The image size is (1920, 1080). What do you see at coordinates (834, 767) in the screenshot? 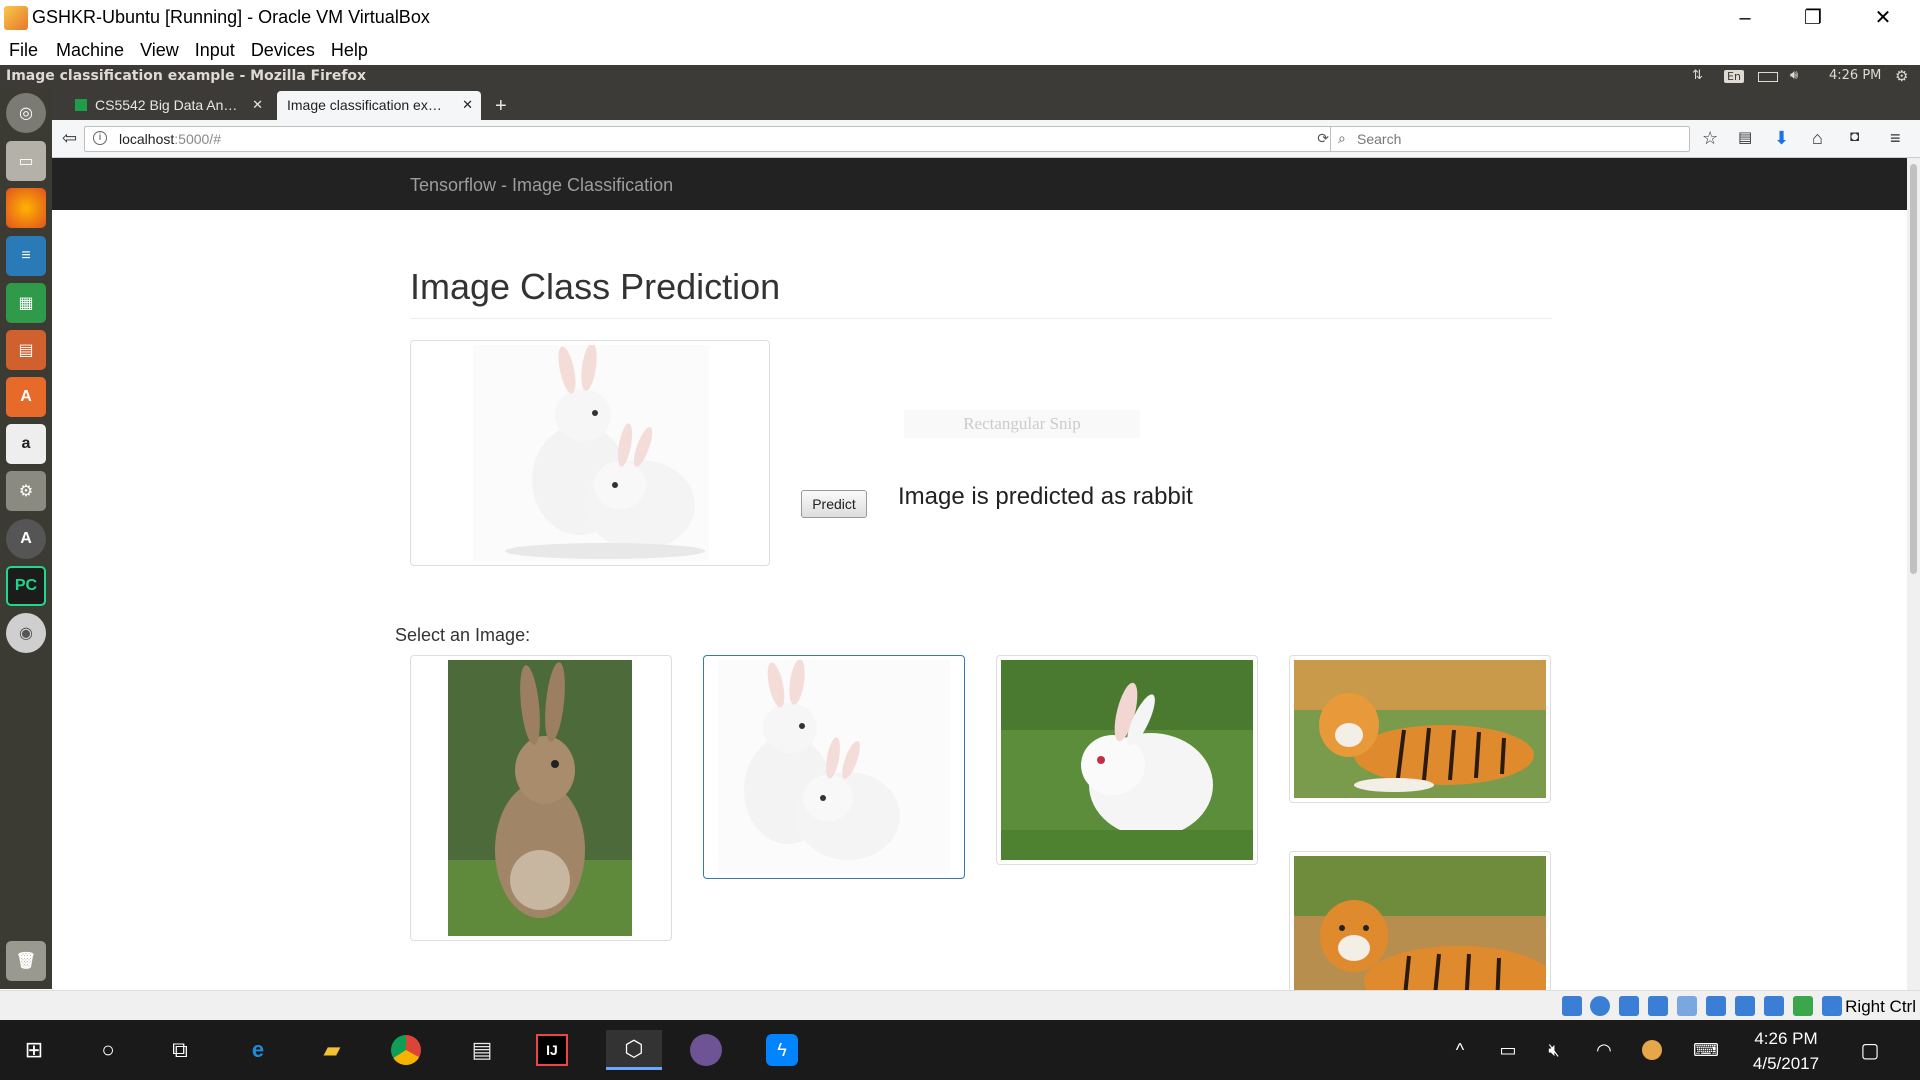
I see `gallery-image-white-rabbits` at bounding box center [834, 767].